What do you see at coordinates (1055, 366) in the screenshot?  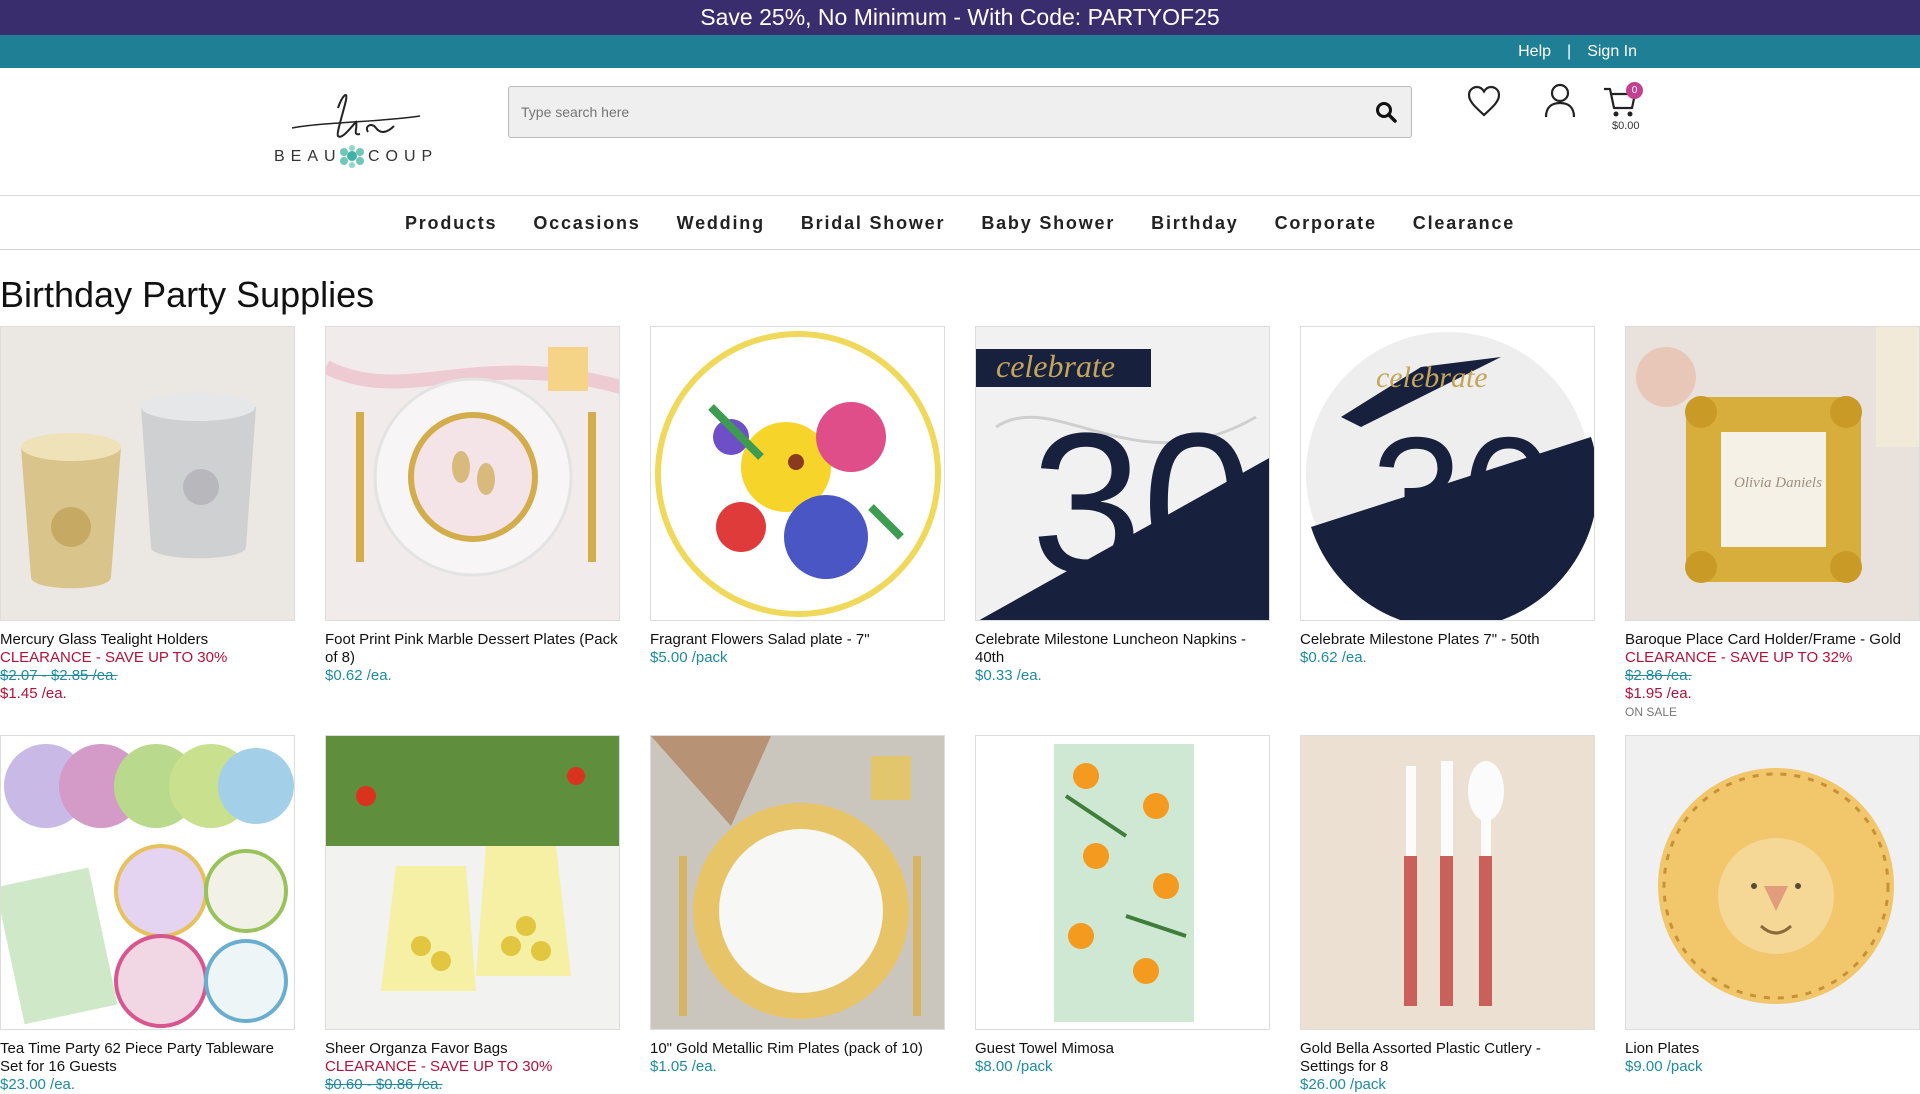 I see `celebrate-script-napkin: celebrate` at bounding box center [1055, 366].